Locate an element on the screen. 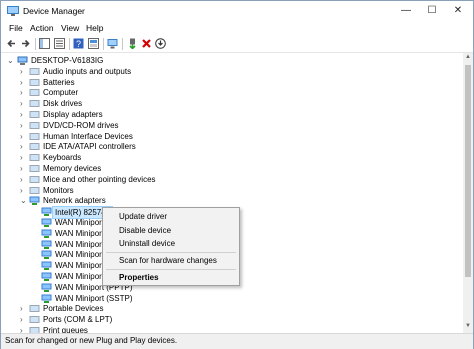  help-icon: ? is located at coordinates (78, 43).